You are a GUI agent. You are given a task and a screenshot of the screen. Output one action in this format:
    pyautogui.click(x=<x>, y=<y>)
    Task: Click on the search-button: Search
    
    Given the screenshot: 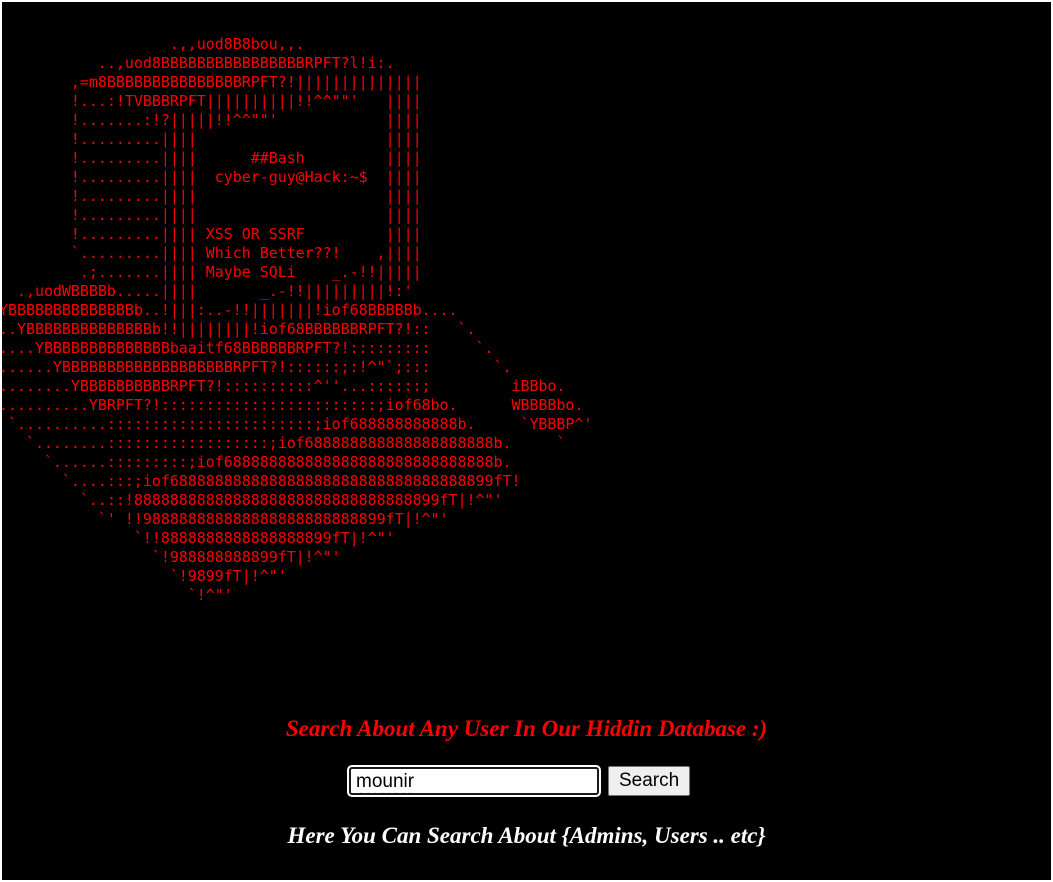 What is the action you would take?
    pyautogui.click(x=649, y=781)
    